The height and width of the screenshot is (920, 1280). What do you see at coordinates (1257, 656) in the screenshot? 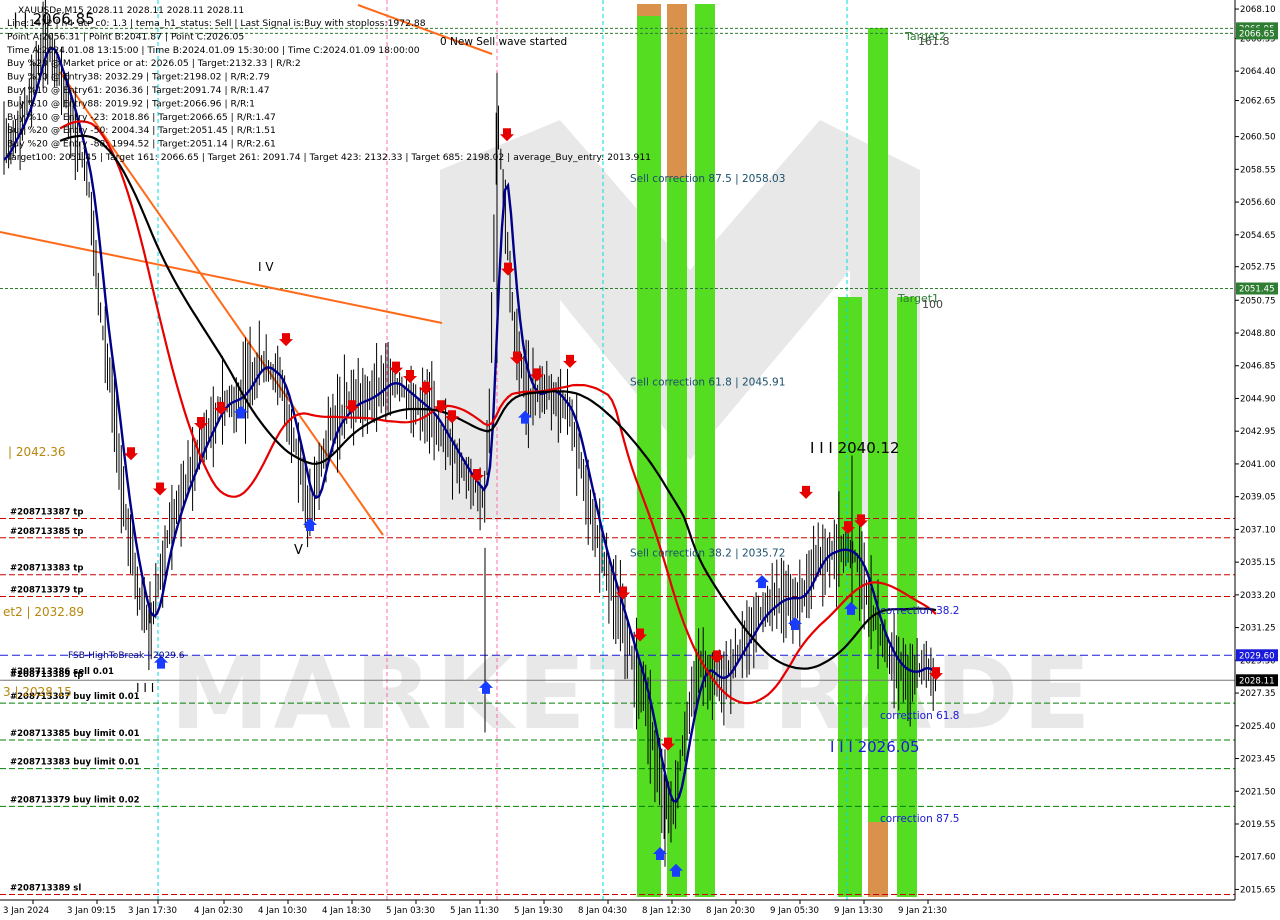
I see `price-tag-label: 2029.60` at bounding box center [1257, 656].